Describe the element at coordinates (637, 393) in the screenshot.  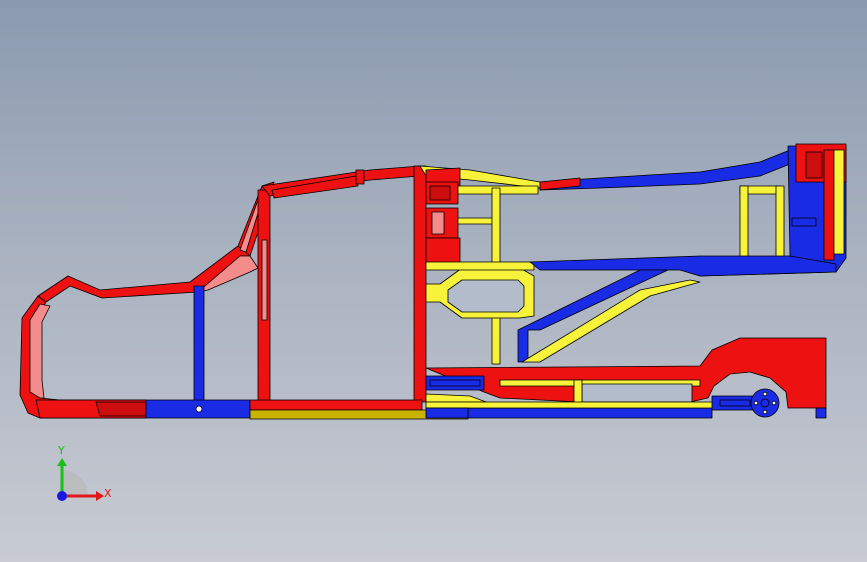
I see `rear-floor-light-inner` at that location.